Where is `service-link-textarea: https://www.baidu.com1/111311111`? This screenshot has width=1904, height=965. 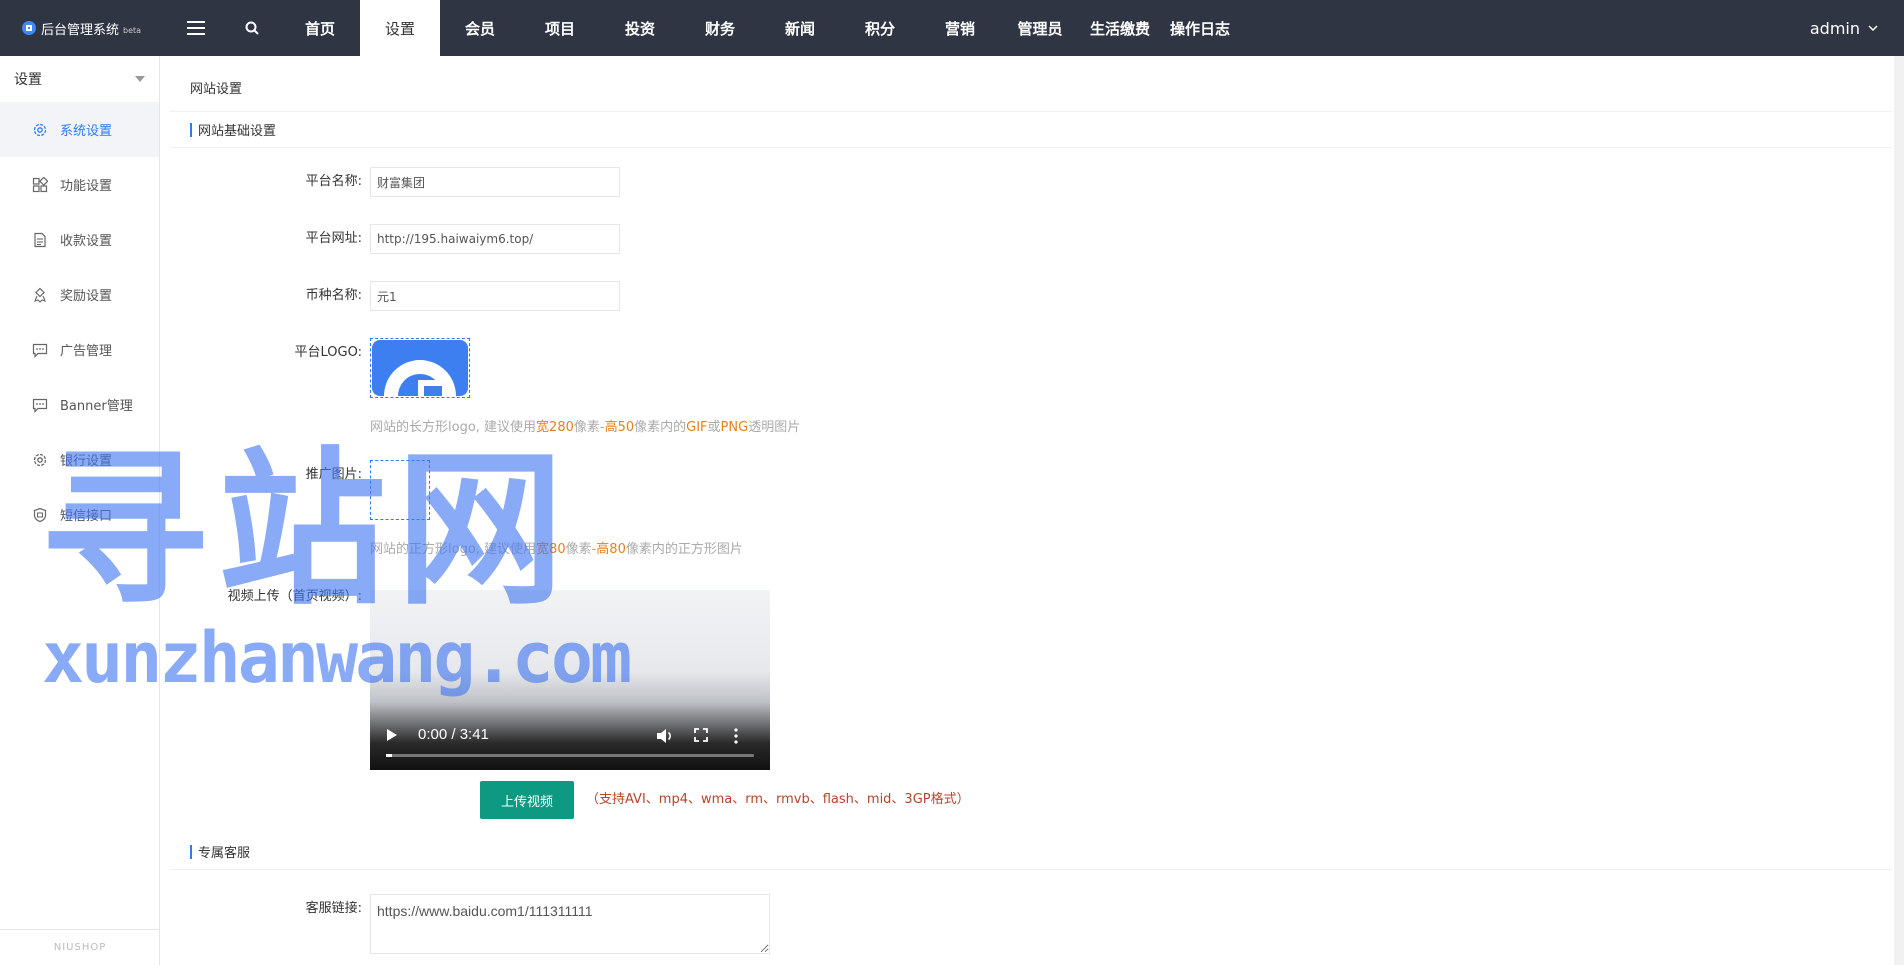
service-link-textarea: https://www.baidu.com1/111311111 is located at coordinates (570, 924).